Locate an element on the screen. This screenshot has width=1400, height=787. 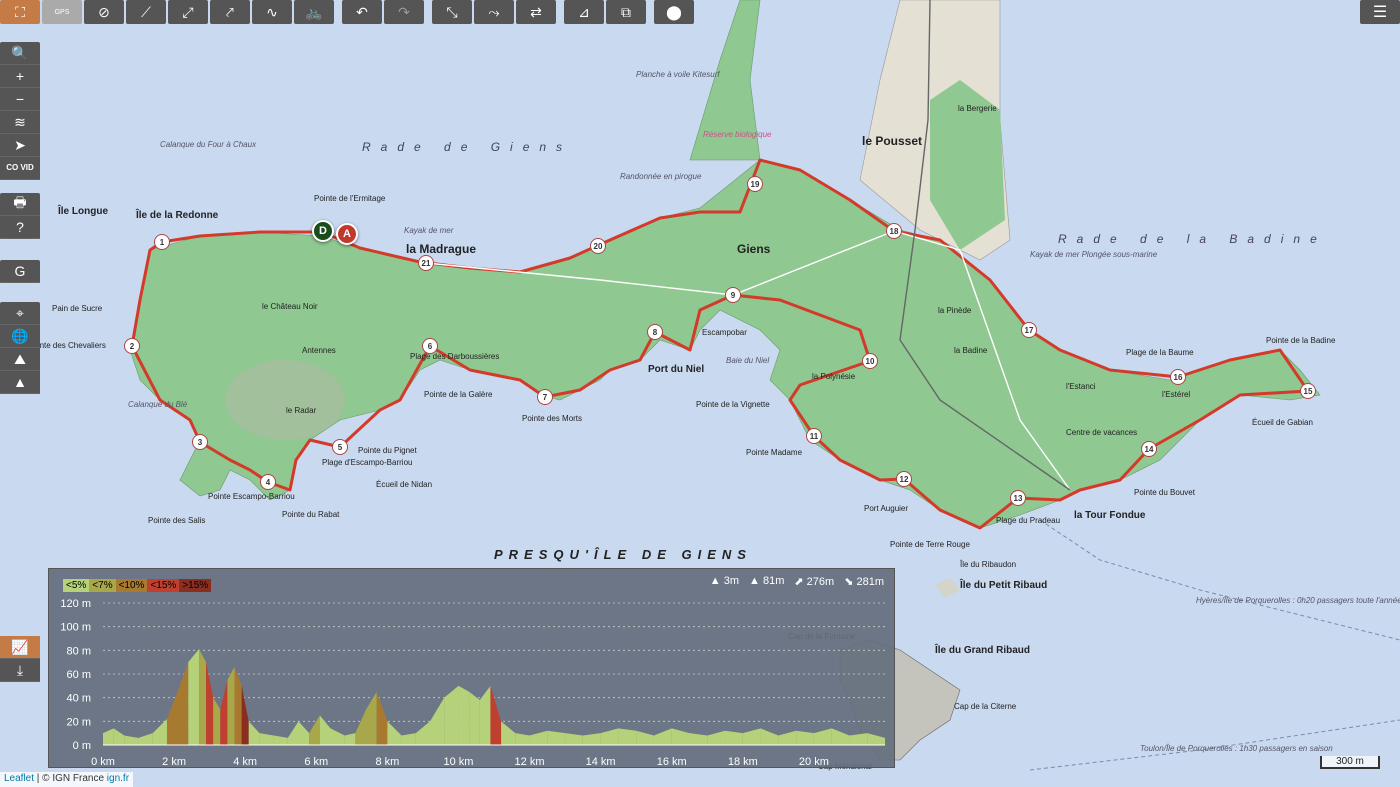
waypoint-2: 2 is located at coordinates (132, 346).